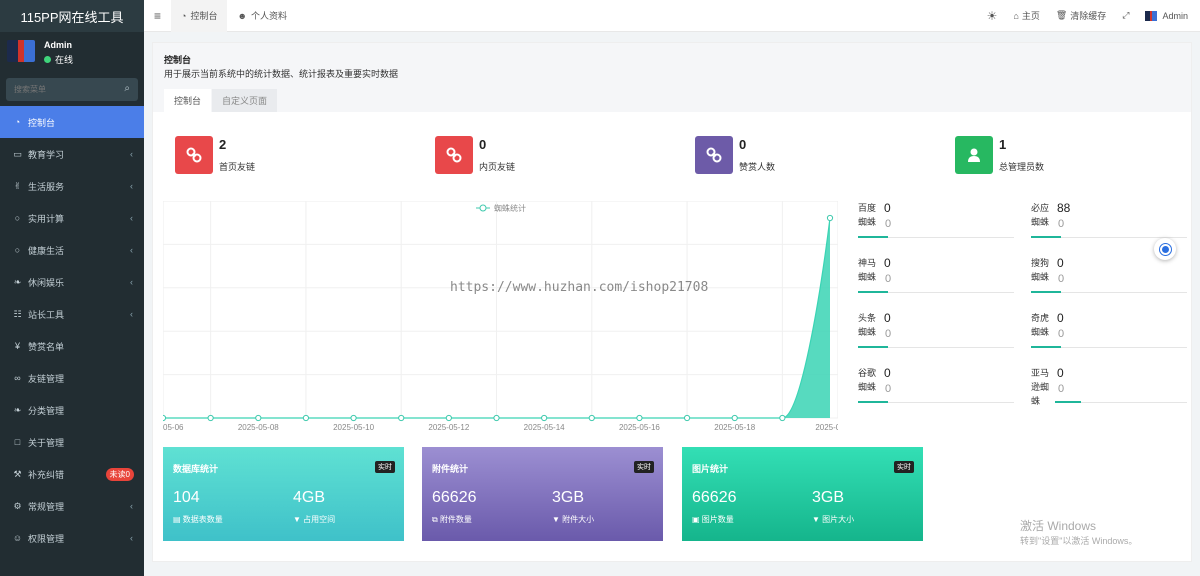  Describe the element at coordinates (46, 410) in the screenshot. I see `sidebar-item-label: 分类管理` at that location.